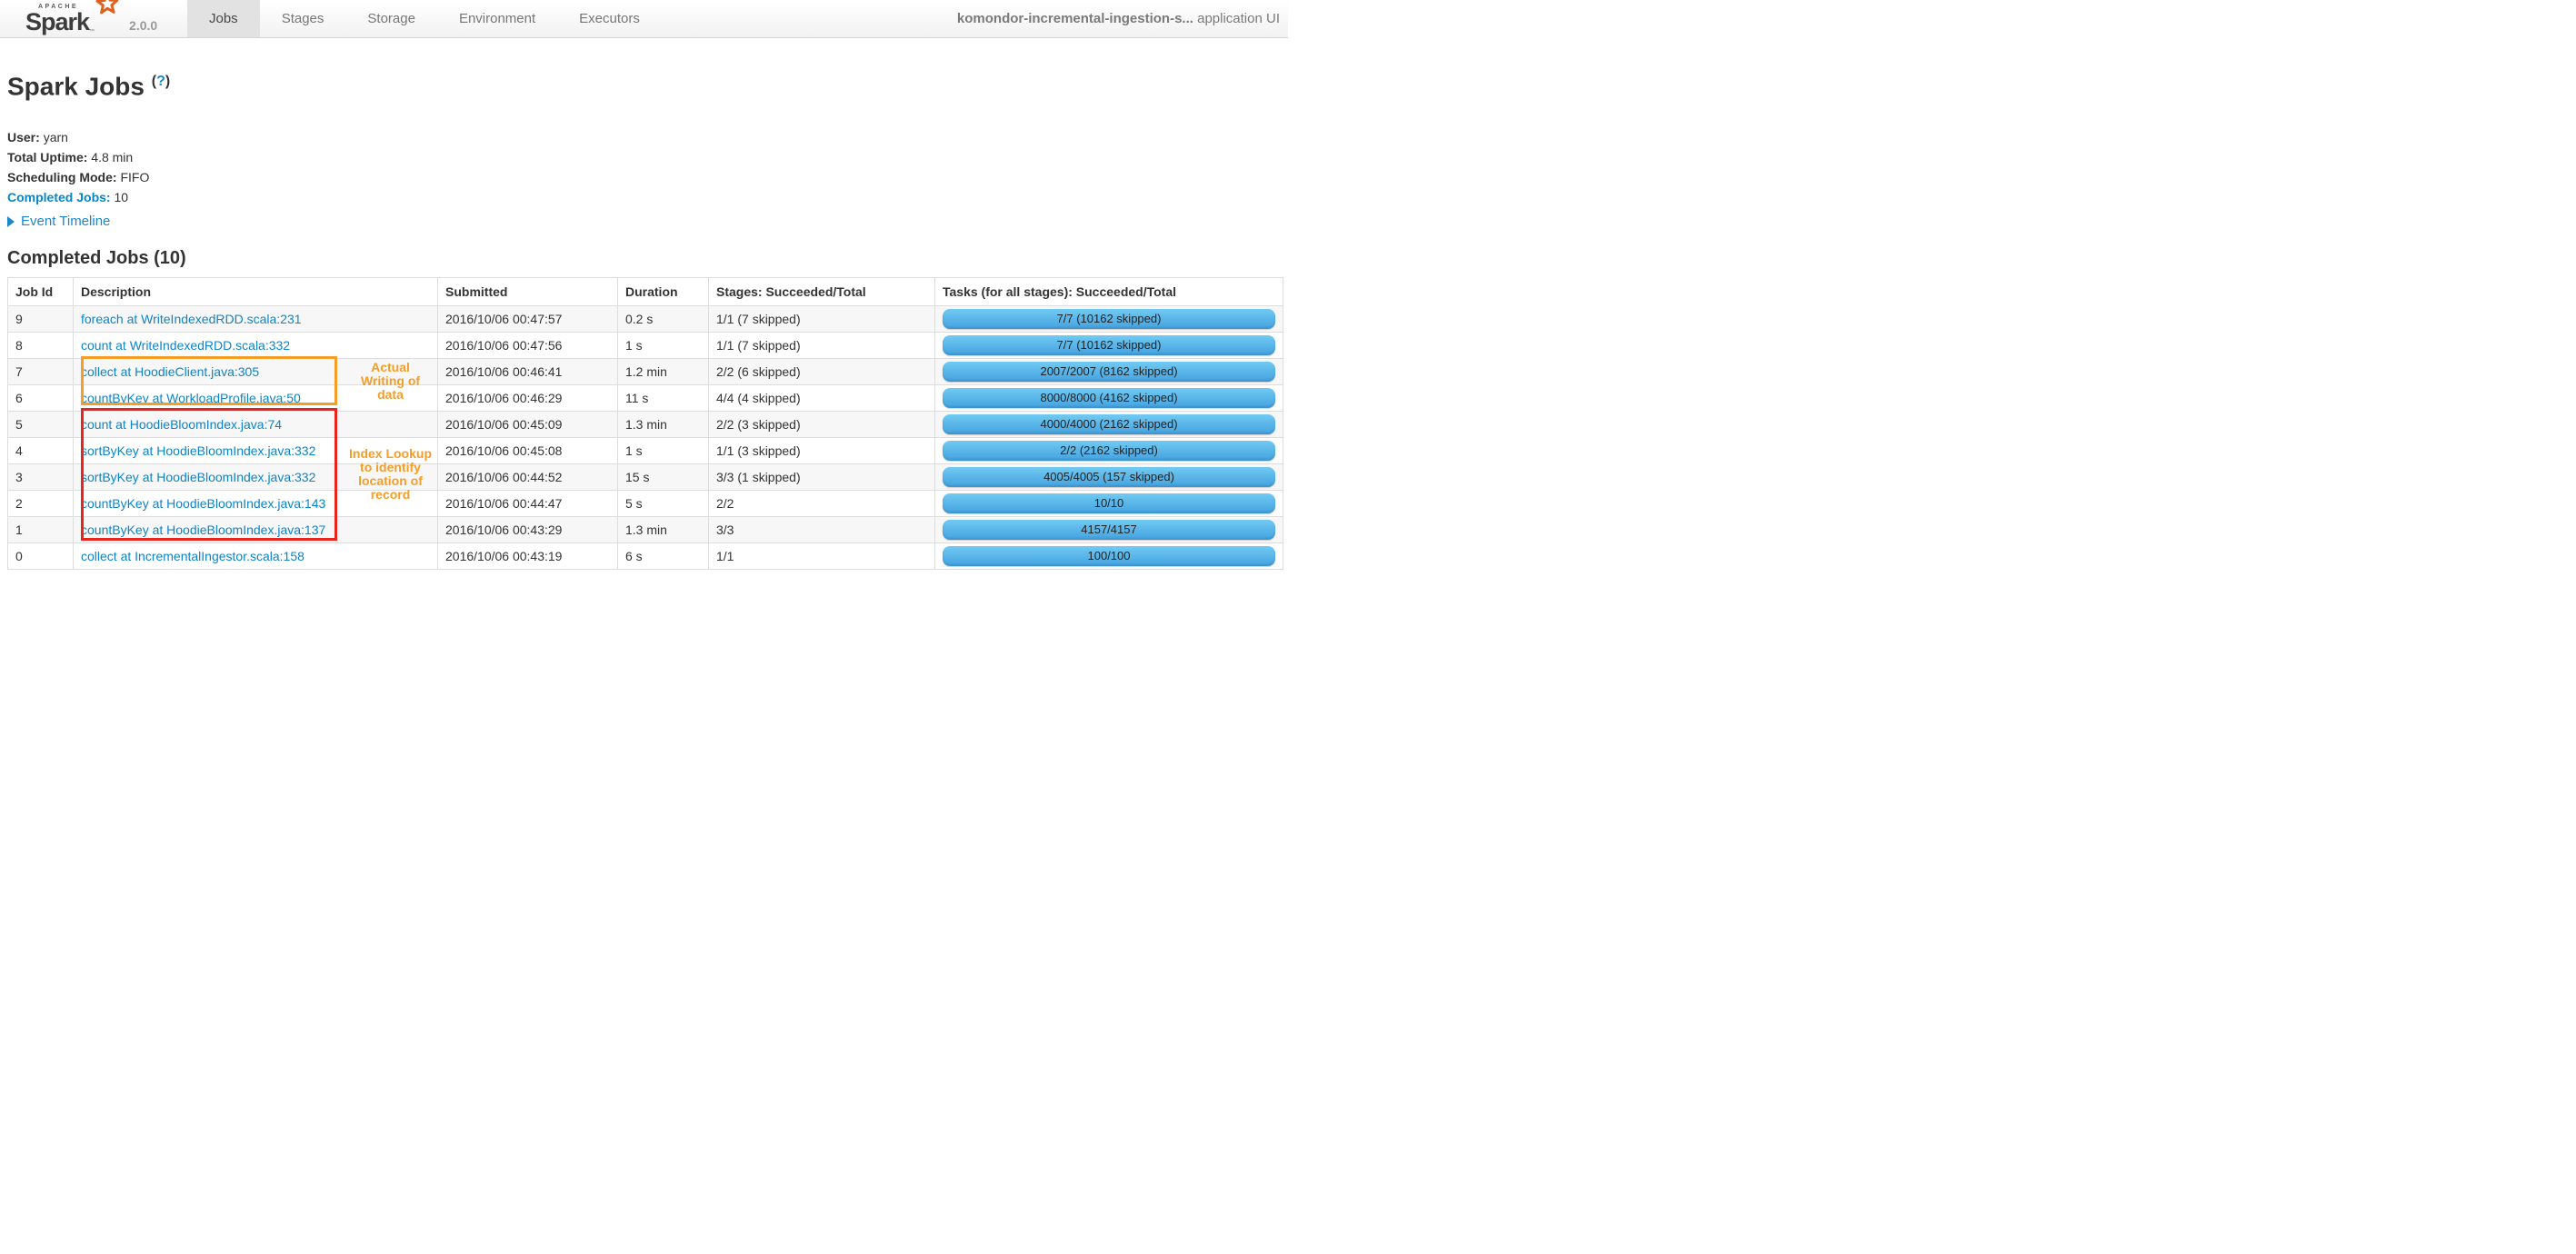 The width and height of the screenshot is (2576, 1254). Describe the element at coordinates (821, 292) in the screenshot. I see `col-stages: Stages: Succeeded/Total` at that location.